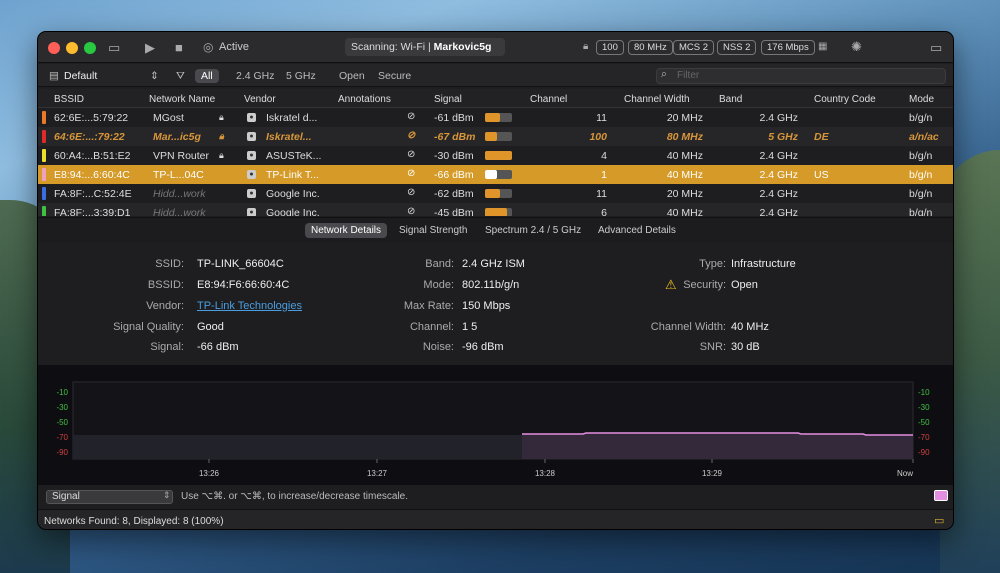 The width and height of the screenshot is (1000, 573). I want to click on noise-value: -96 dBm, so click(483, 347).